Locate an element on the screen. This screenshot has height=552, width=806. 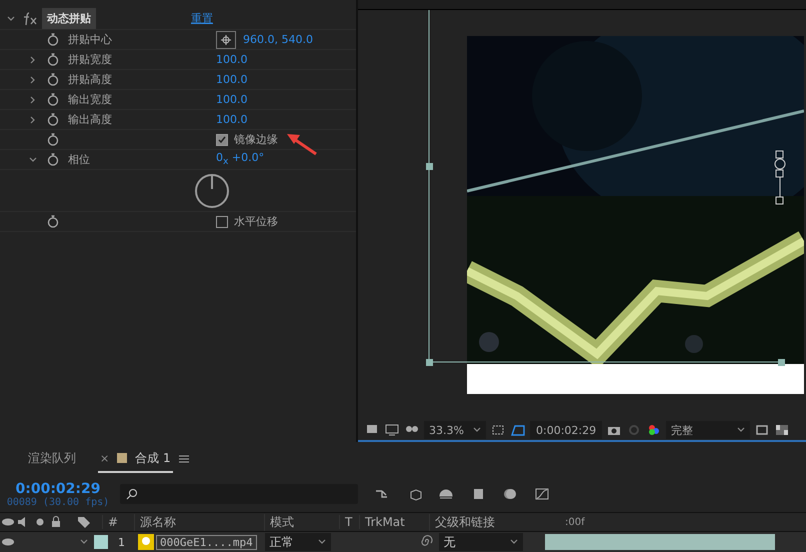
param-label: 输出高度 is located at coordinates (89, 119).